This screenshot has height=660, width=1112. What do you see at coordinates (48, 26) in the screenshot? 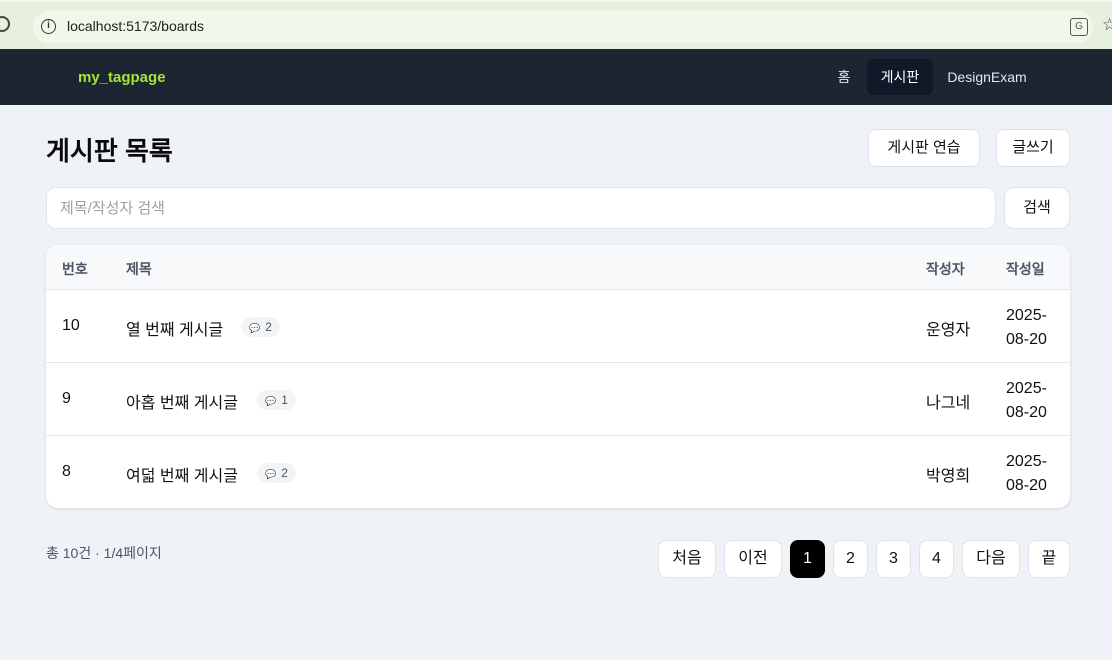
I see `info-icon: i` at bounding box center [48, 26].